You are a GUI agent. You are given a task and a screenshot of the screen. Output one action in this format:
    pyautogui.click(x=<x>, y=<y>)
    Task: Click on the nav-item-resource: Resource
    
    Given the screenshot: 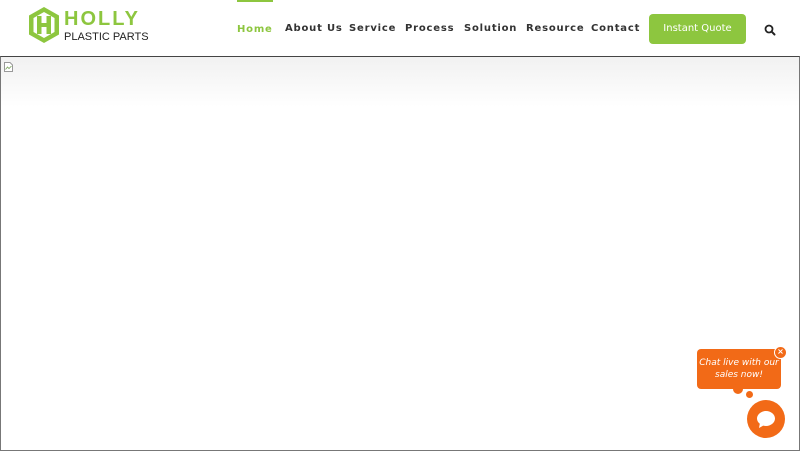 What is the action you would take?
    pyautogui.click(x=555, y=28)
    